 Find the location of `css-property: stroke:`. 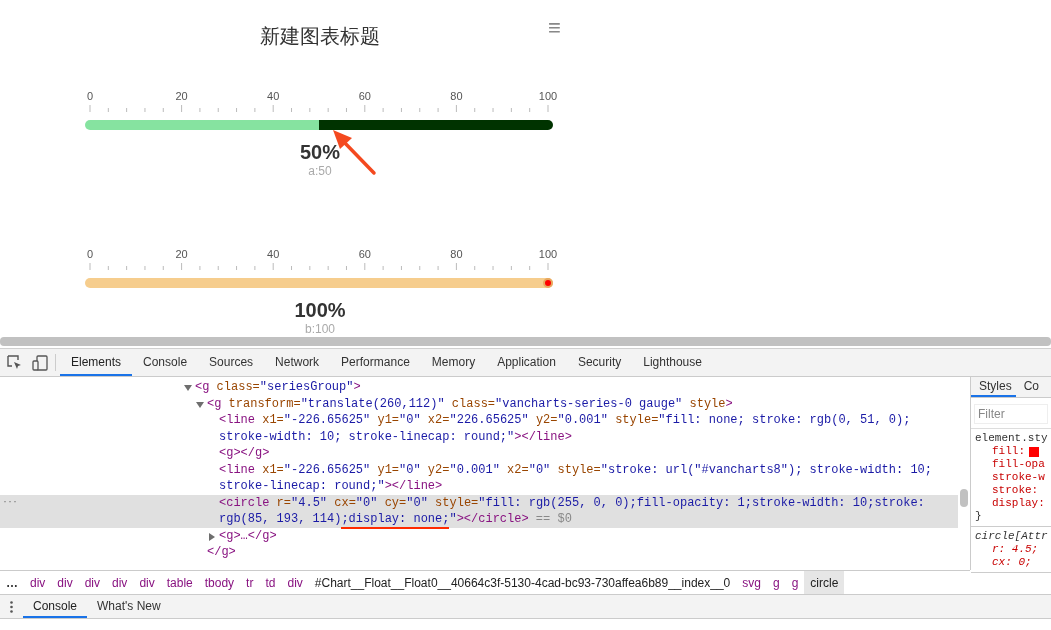

css-property: stroke: is located at coordinates (1015, 490).